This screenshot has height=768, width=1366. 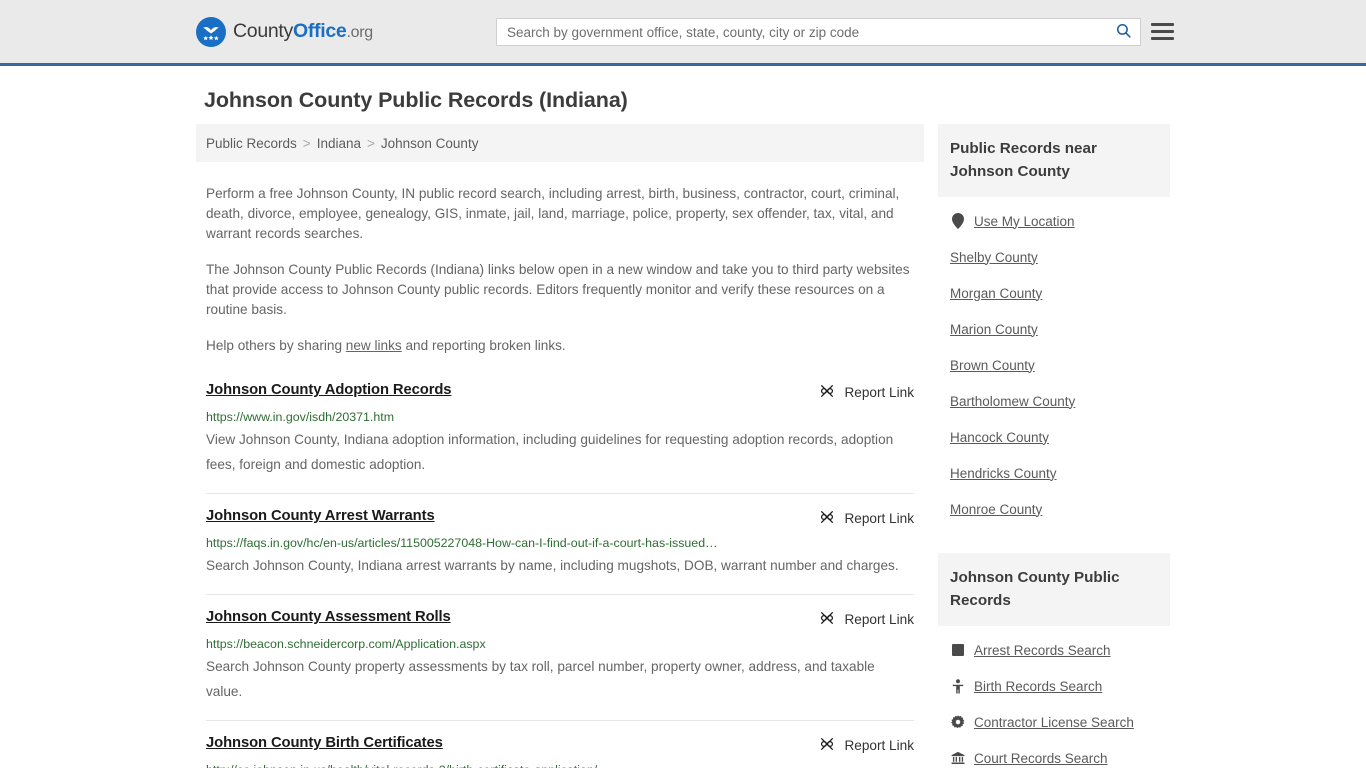 I want to click on courthouse-icon, so click(x=957, y=758).